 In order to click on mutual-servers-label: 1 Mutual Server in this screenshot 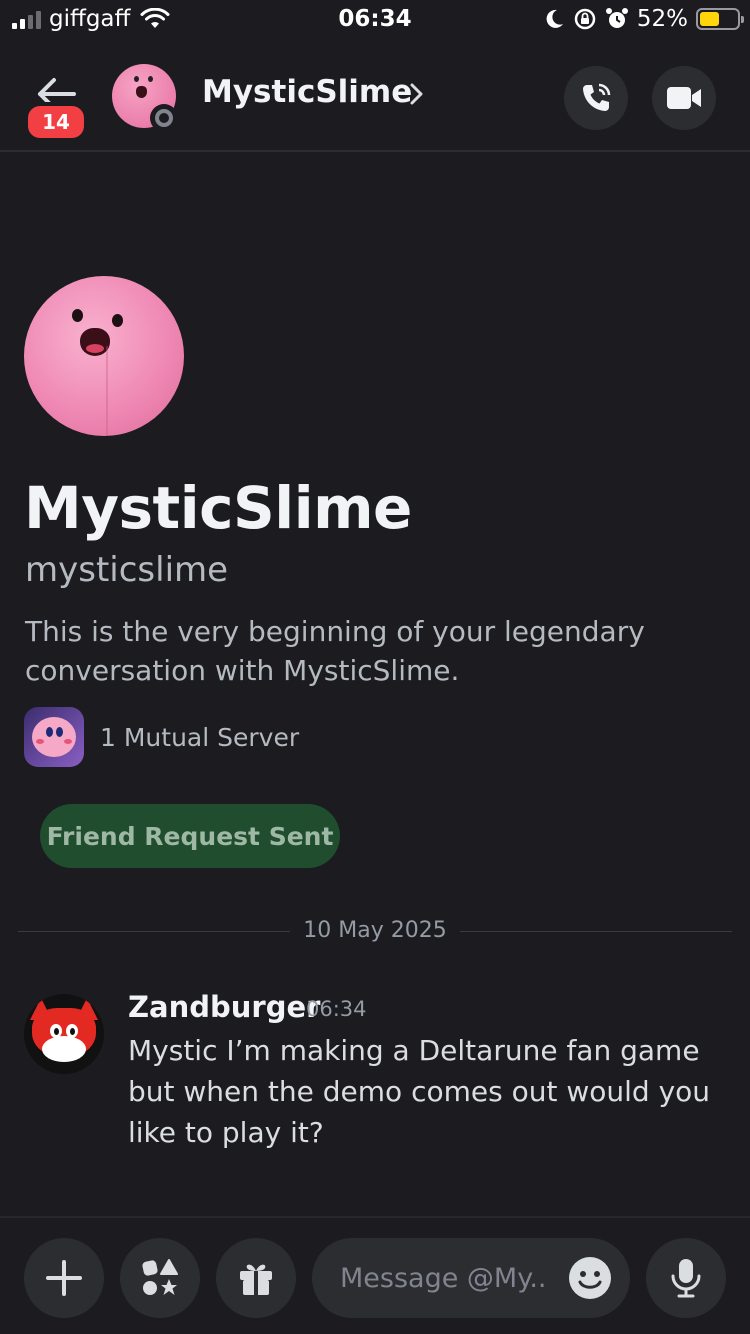, I will do `click(200, 737)`.